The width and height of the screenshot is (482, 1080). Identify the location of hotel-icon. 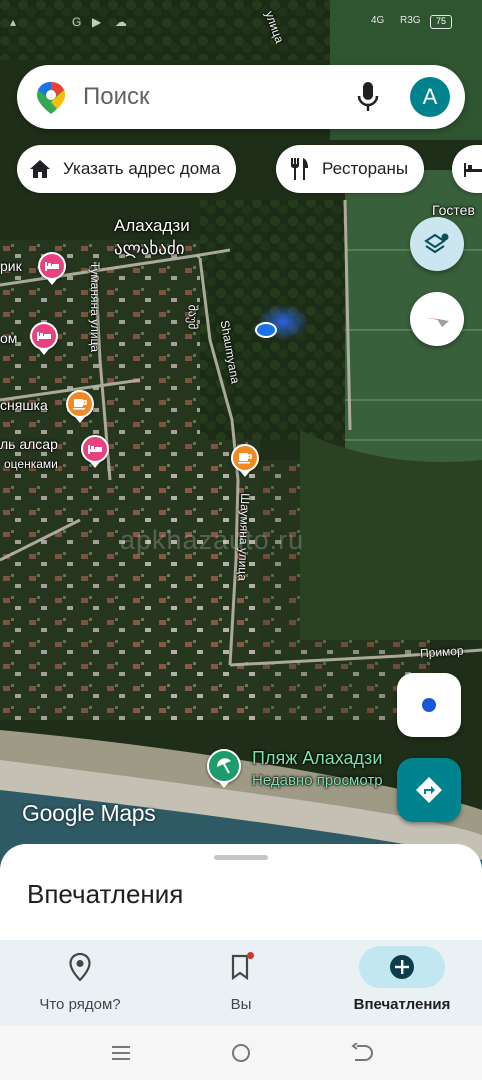
(473, 169).